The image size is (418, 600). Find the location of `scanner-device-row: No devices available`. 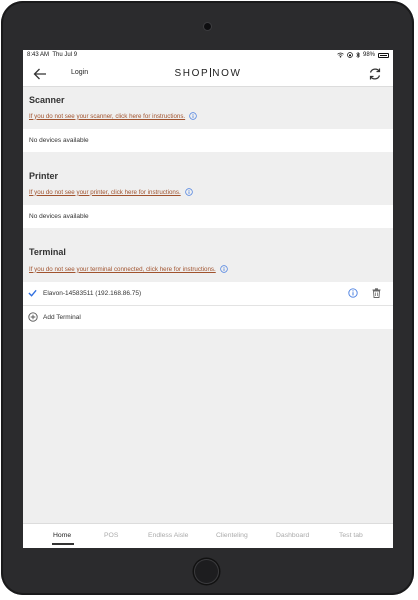

scanner-device-row: No devices available is located at coordinates (208, 140).